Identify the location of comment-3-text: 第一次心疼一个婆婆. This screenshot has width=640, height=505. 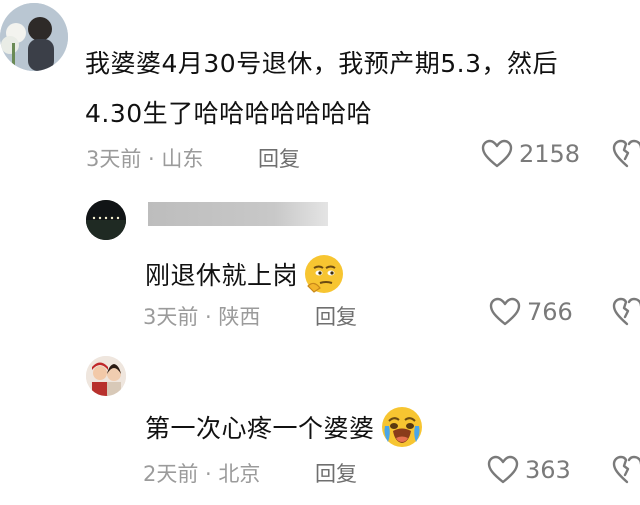
(285, 427).